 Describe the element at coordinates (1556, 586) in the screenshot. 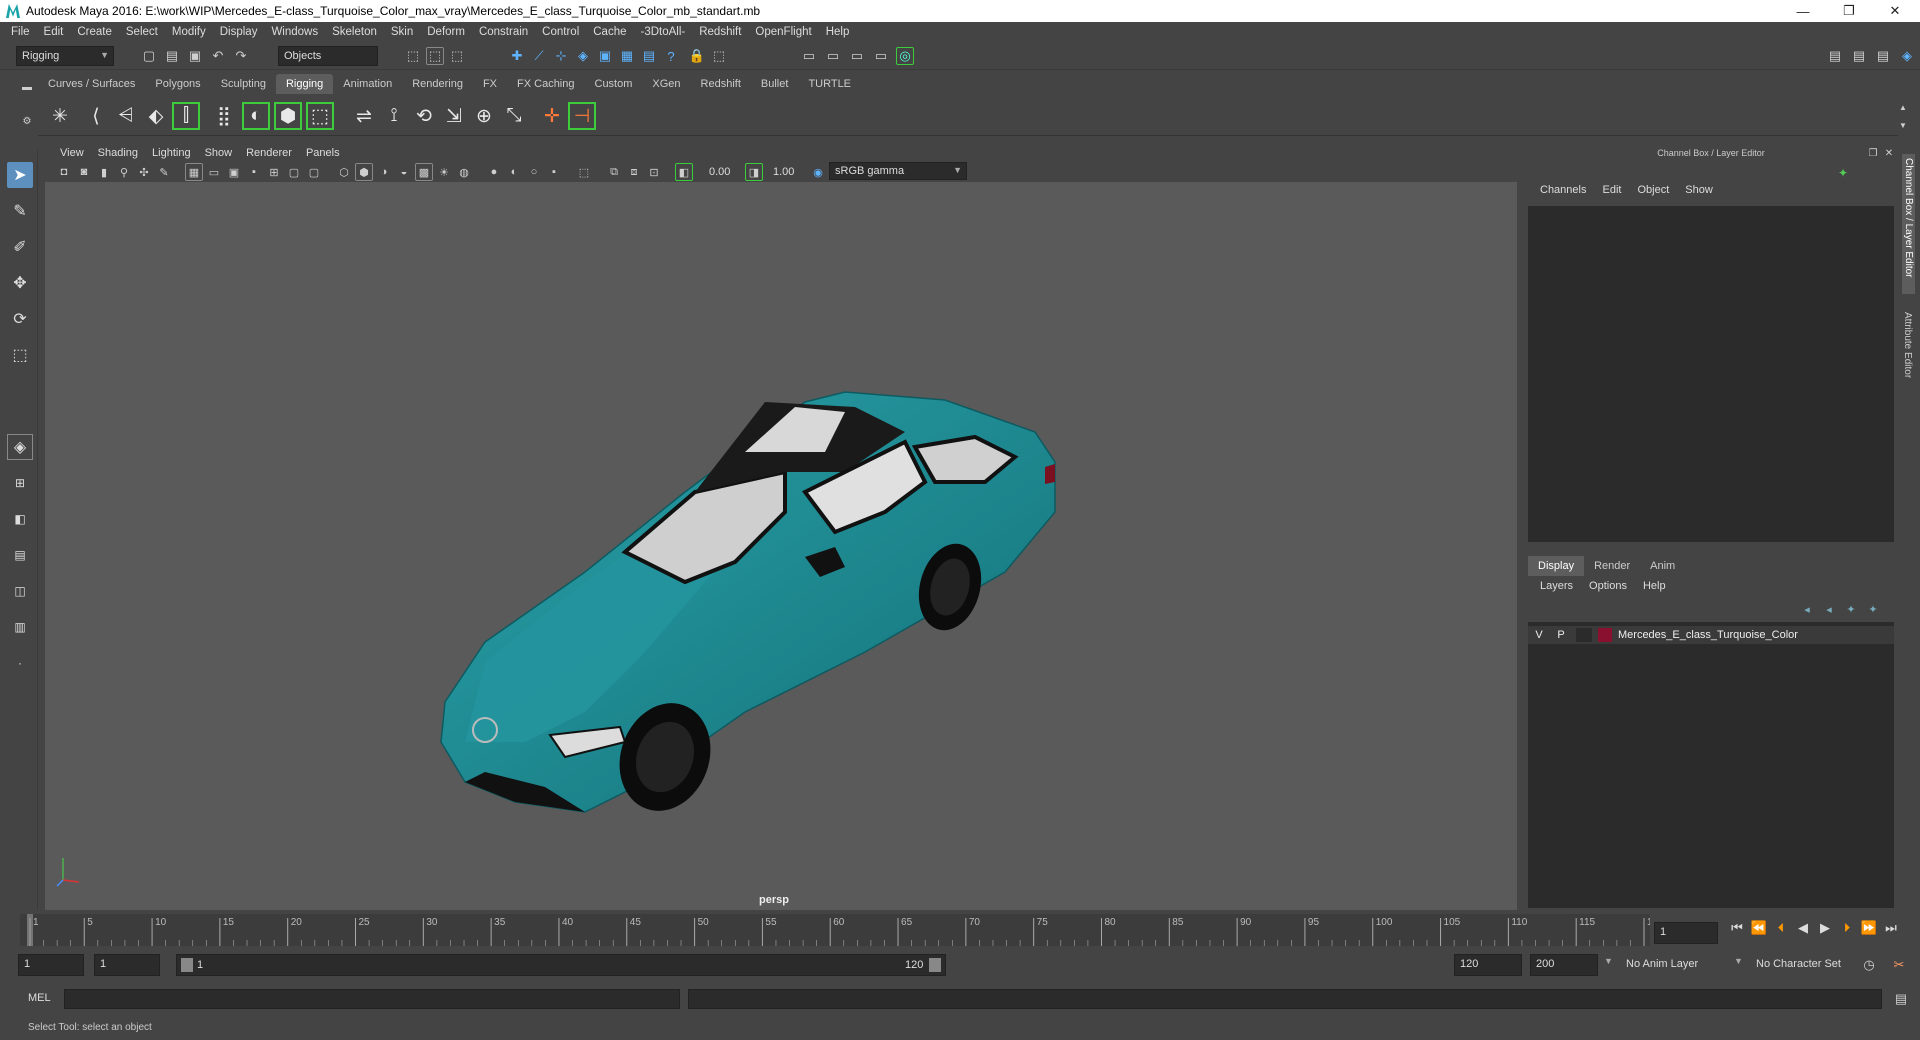

I see `layer-menu-layers: Layers` at that location.